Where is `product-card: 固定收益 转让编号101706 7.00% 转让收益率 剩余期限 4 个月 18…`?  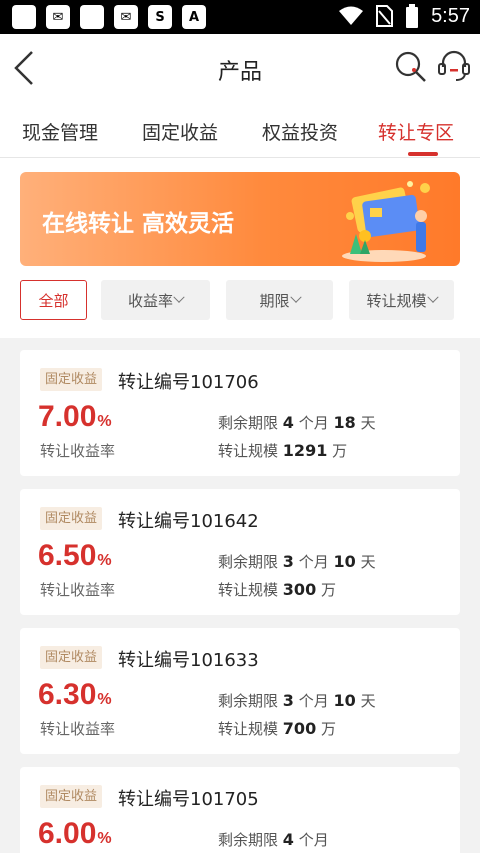 product-card: 固定收益 转让编号101706 7.00% 转让收益率 剩余期限 4 个月 18… is located at coordinates (240, 413).